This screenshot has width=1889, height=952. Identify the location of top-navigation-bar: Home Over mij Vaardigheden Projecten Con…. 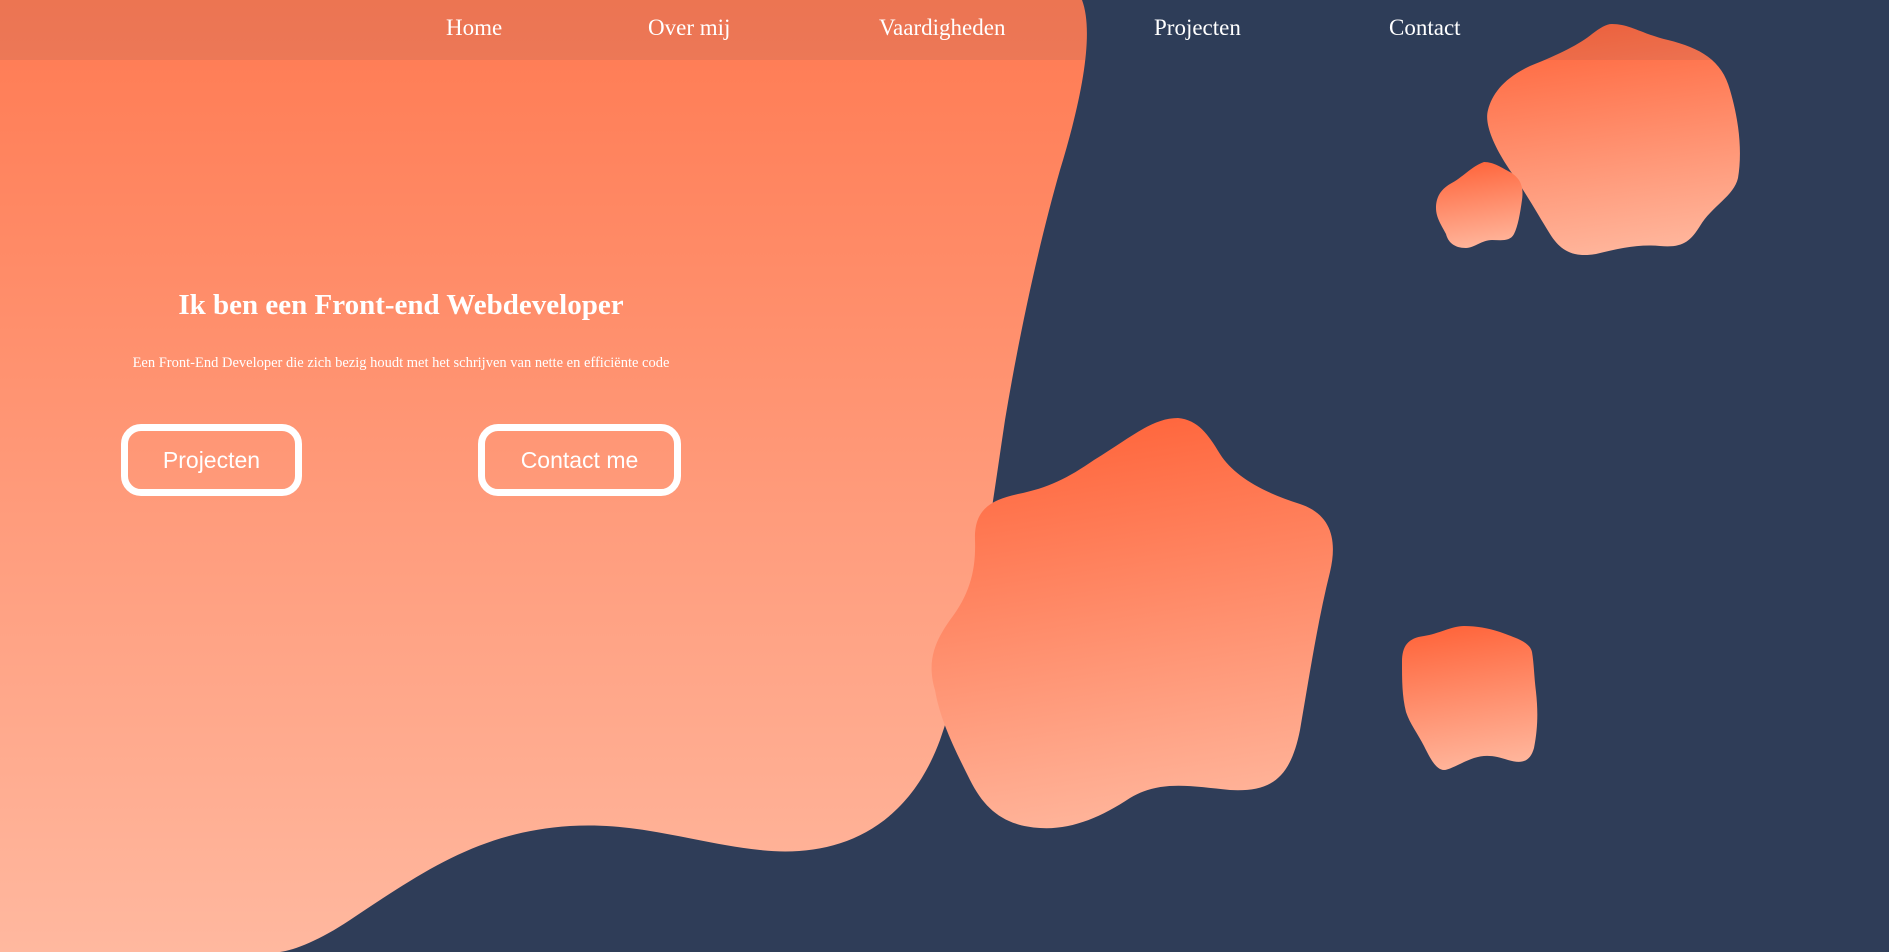
(944, 30).